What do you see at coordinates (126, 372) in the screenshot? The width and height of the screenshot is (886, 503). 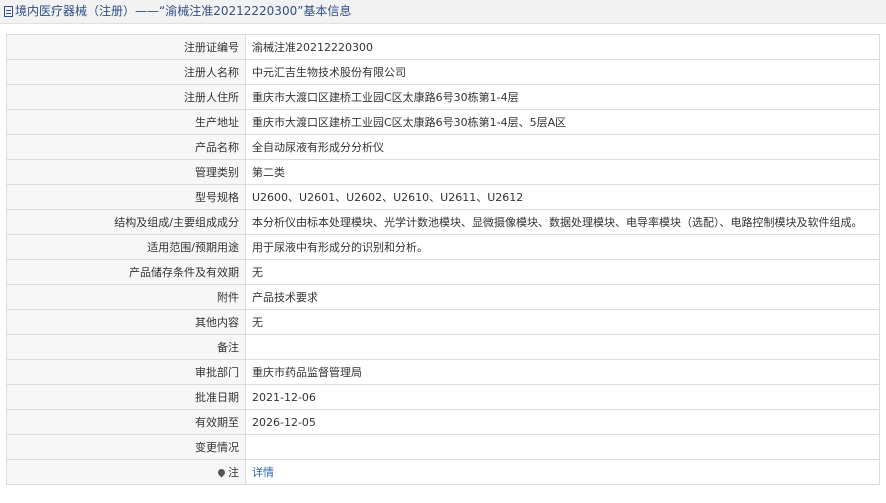 I see `row-label: 审批部门` at bounding box center [126, 372].